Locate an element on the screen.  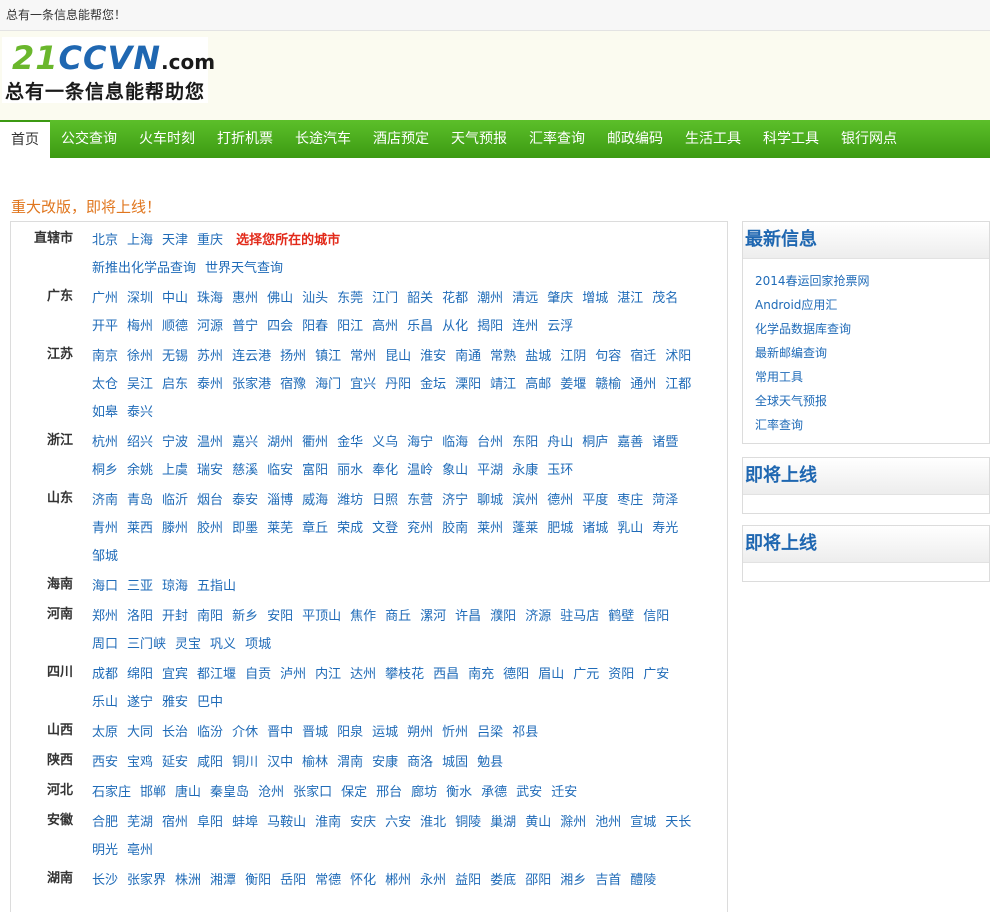
city-link: 城固 is located at coordinates (455, 762).